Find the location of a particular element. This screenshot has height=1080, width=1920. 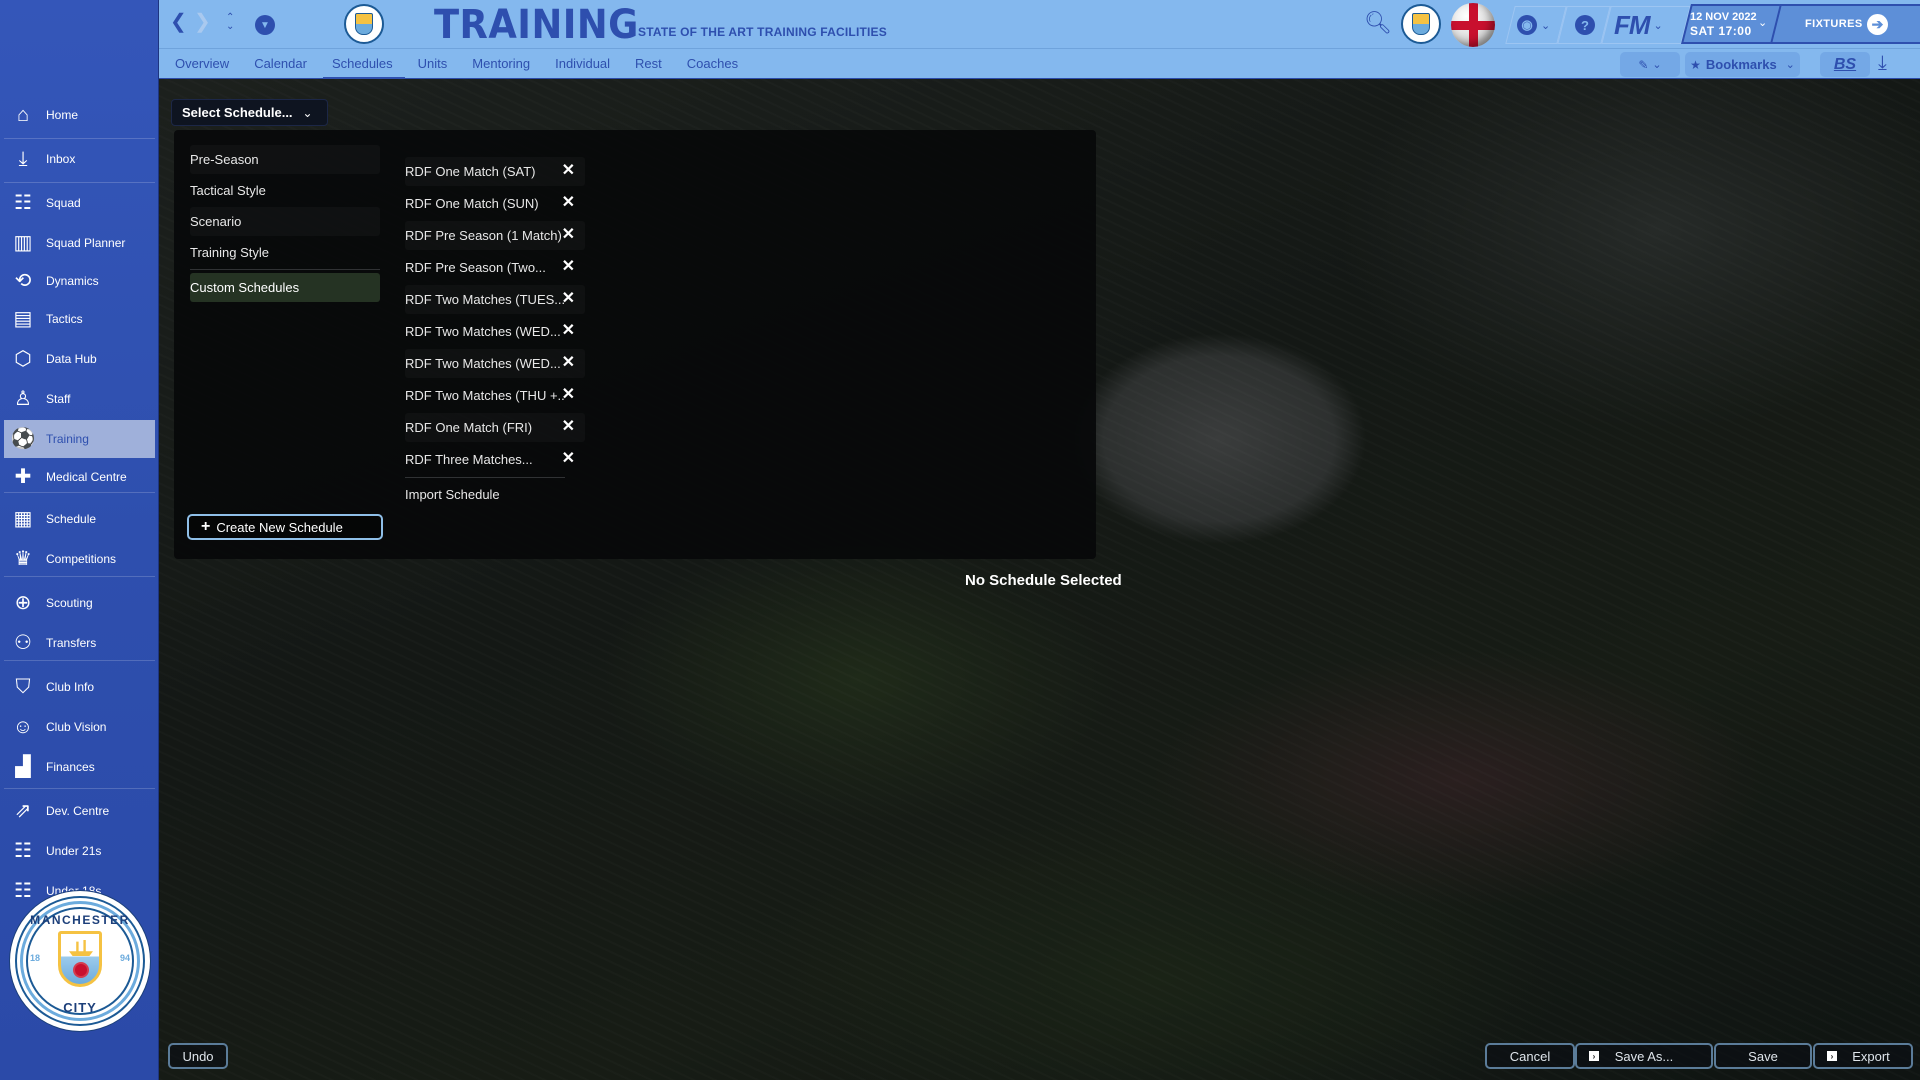

fm-menu-button: FM ⌄ is located at coordinates (1638, 25).